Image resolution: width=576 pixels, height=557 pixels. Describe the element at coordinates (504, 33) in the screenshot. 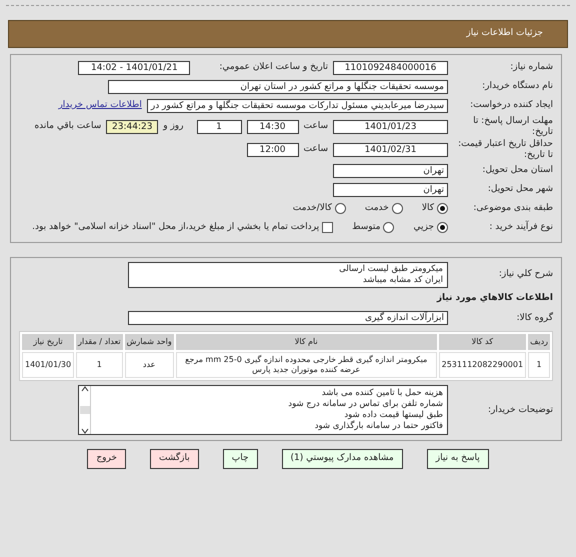

I see `page-title: جزئيات اطلاعات نياز` at that location.